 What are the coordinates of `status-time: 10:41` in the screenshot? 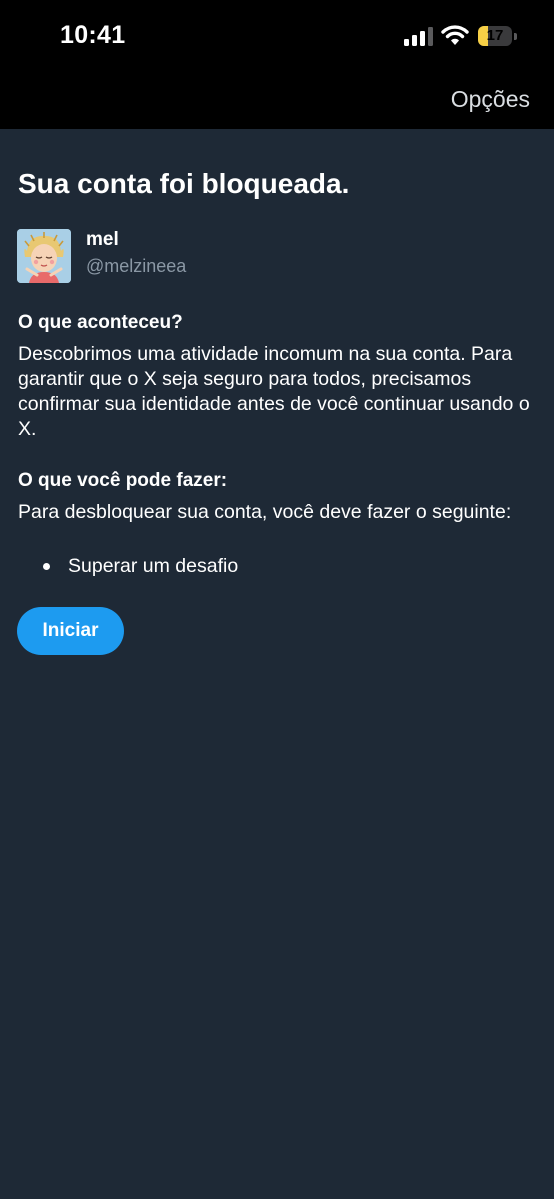 It's located at (93, 35).